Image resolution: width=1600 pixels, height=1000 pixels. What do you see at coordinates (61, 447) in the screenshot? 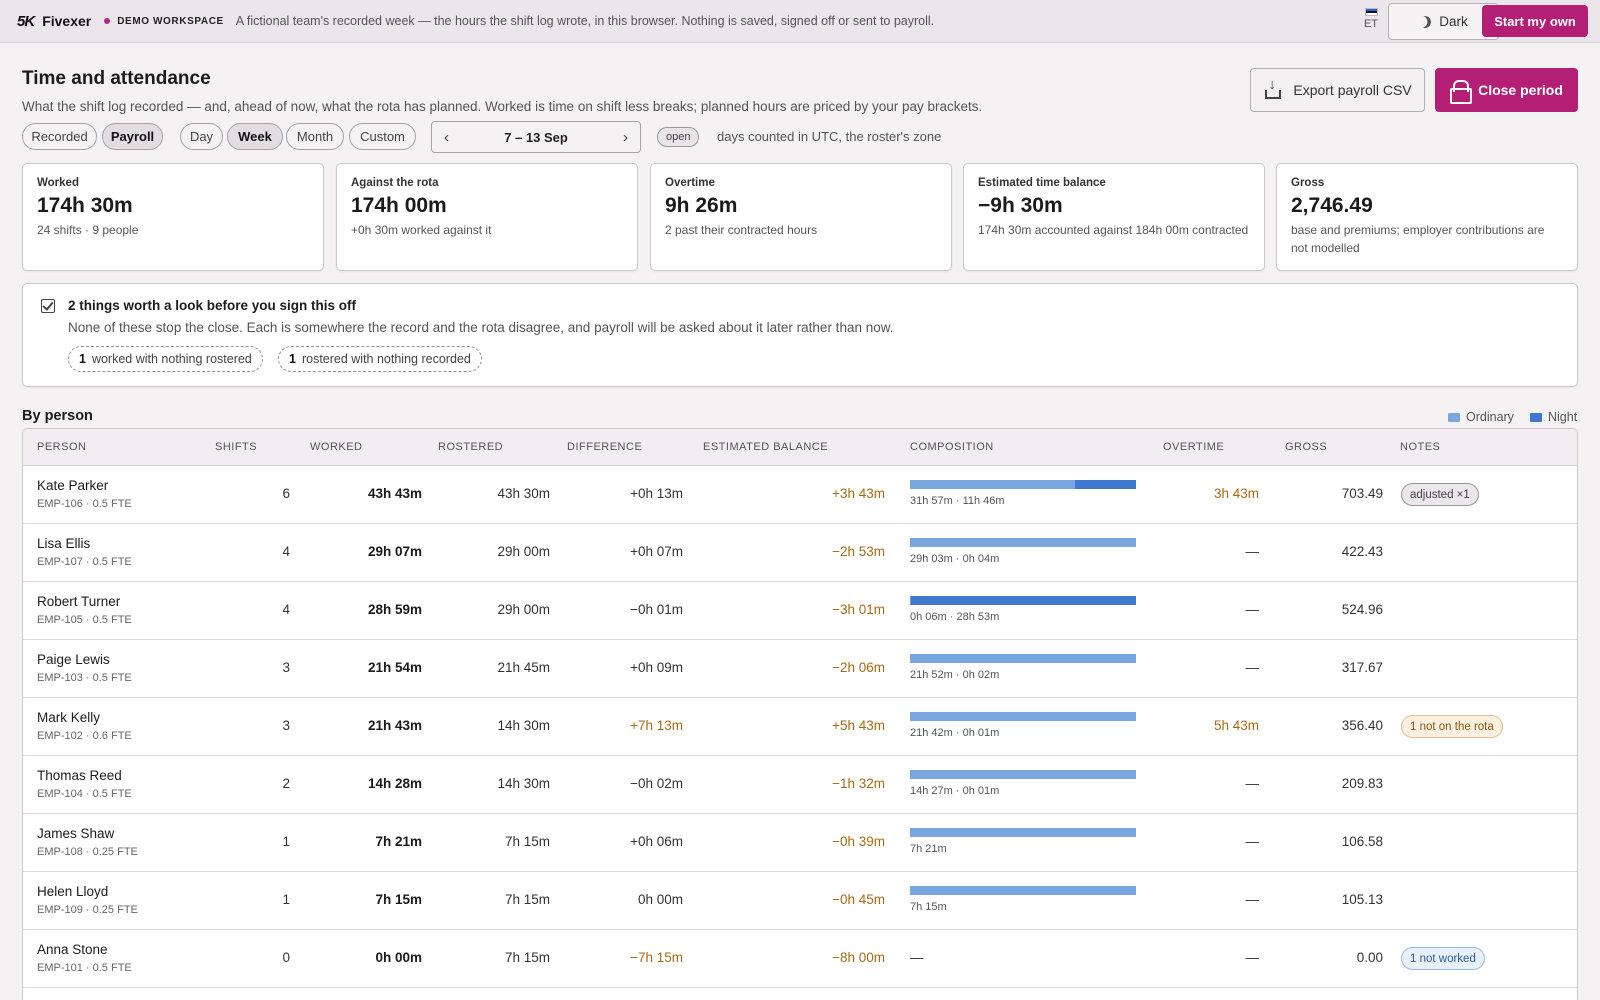
I see `column-header-person: PERSON` at bounding box center [61, 447].